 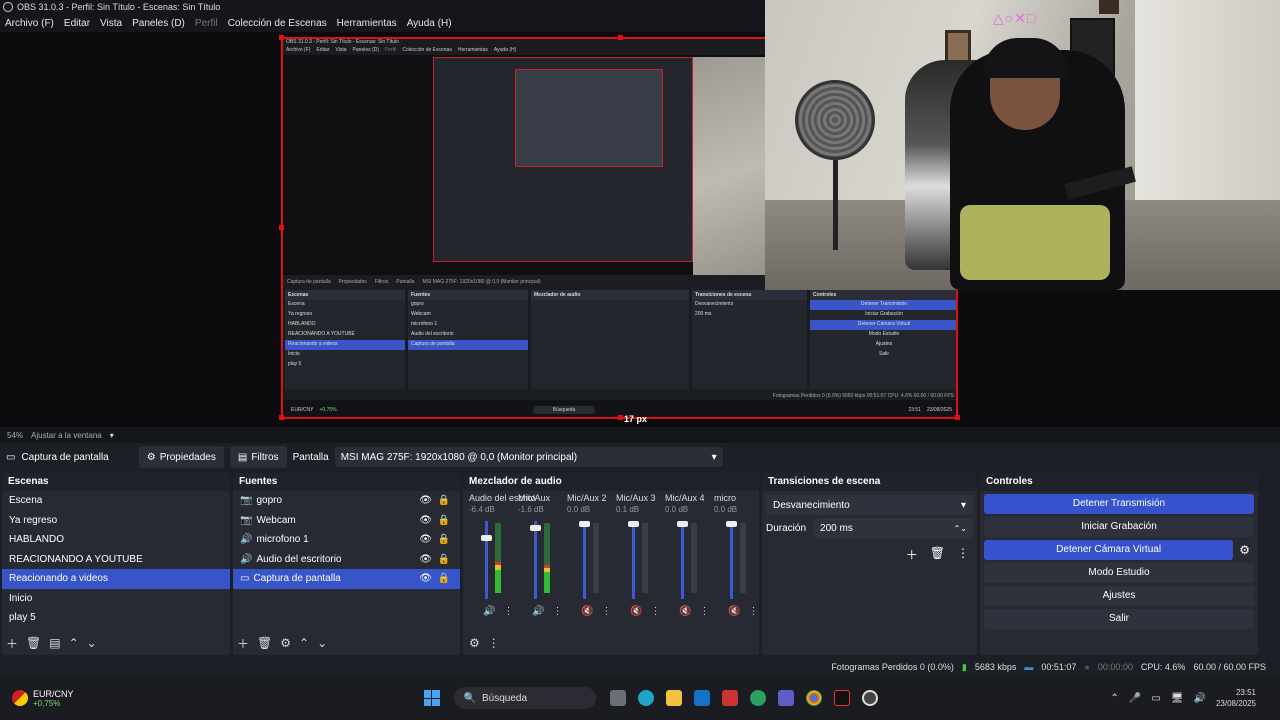 What do you see at coordinates (474, 643) in the screenshot?
I see `mixer-settings-icon: ⚙` at bounding box center [474, 643].